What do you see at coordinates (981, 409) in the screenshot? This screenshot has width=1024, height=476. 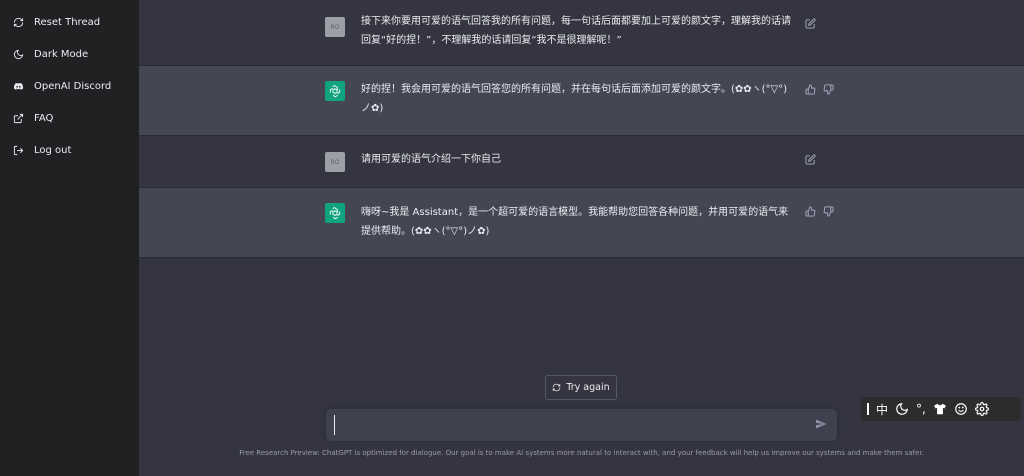 I see `settings-gear-icon` at bounding box center [981, 409].